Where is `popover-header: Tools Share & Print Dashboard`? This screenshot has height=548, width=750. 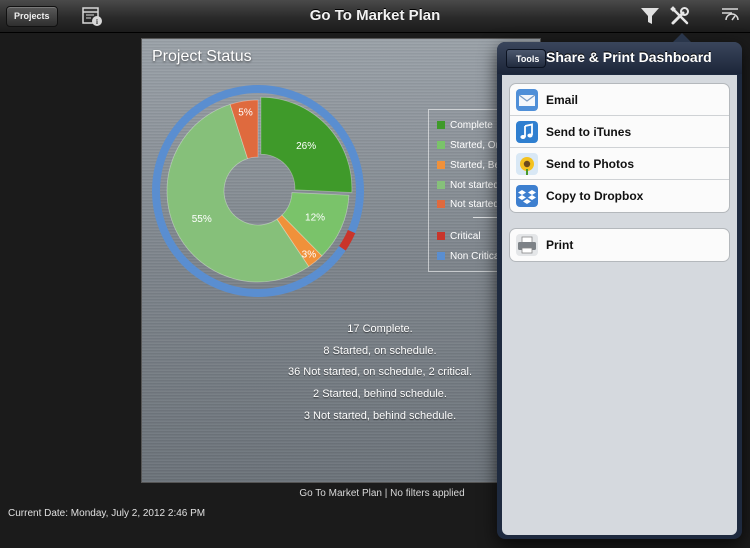 popover-header: Tools Share & Print Dashboard is located at coordinates (619, 58).